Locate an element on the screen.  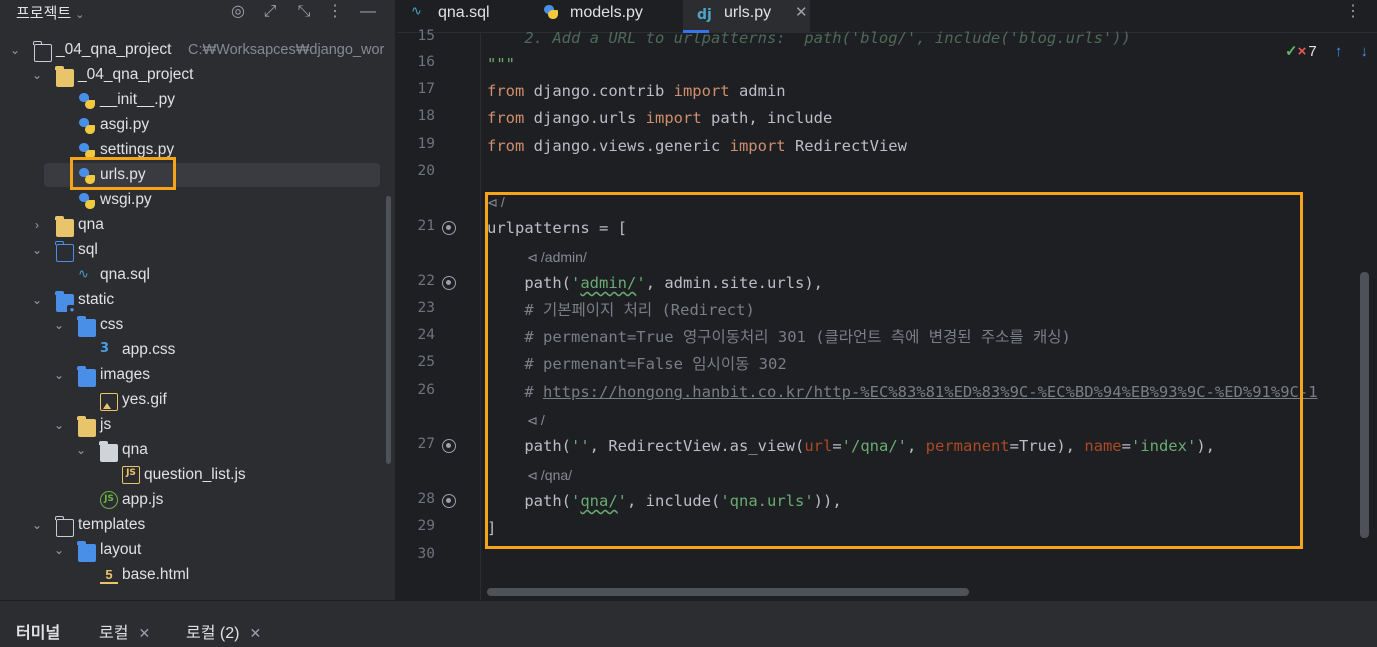
line-number: 24 is located at coordinates (426, 335).